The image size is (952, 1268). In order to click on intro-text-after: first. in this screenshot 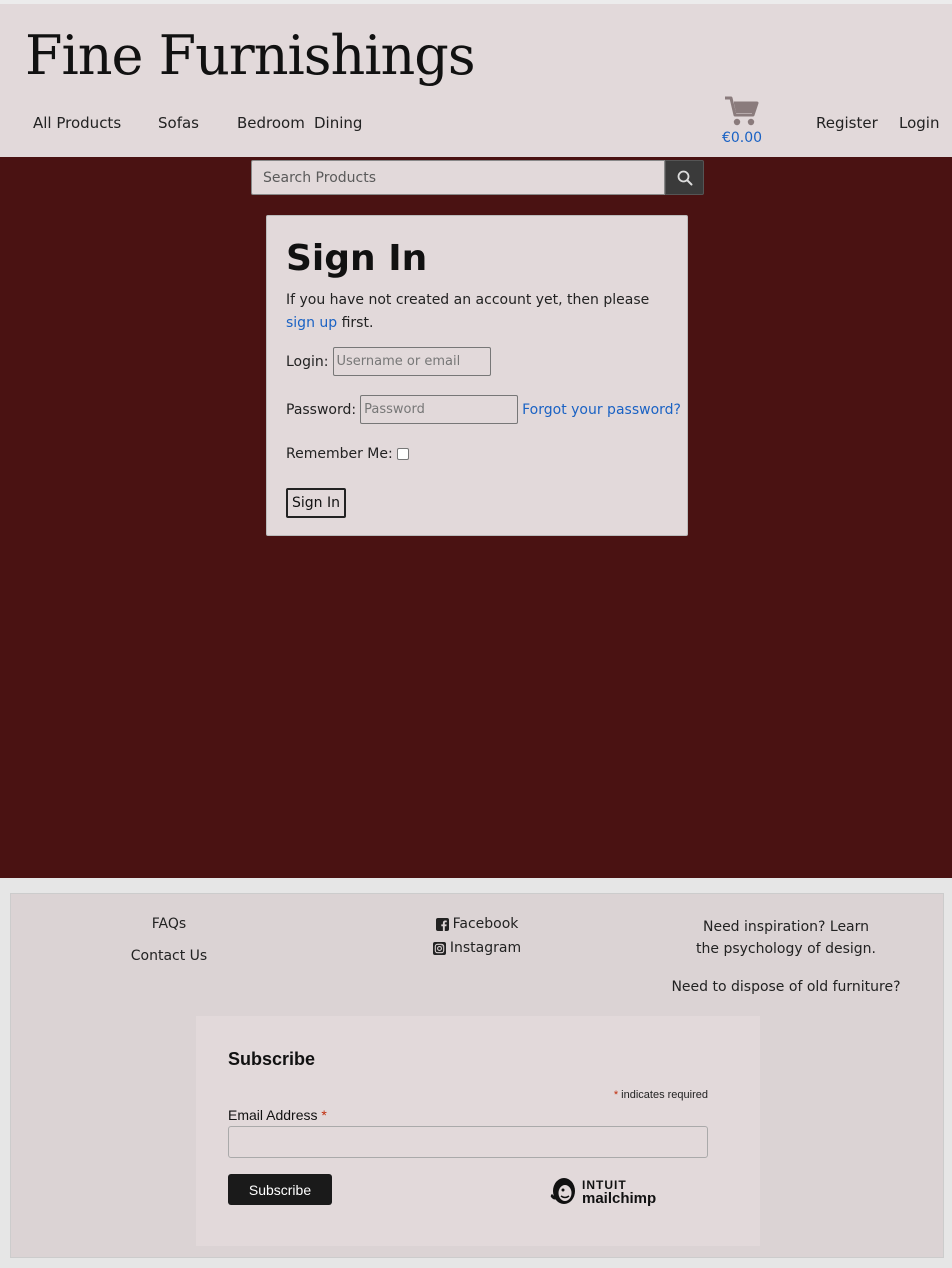, I will do `click(355, 323)`.